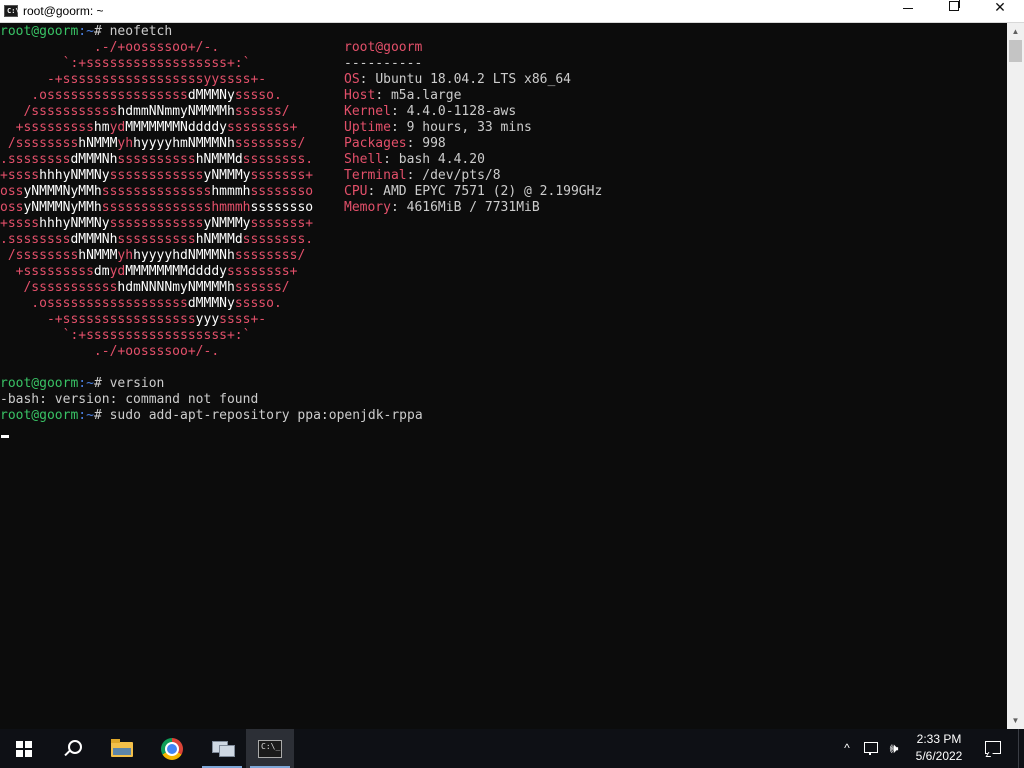 This screenshot has height=768, width=1024. Describe the element at coordinates (133, 319) in the screenshot. I see `ascii-logo-line: -+sssssssssssssssssyyyssss+-` at that location.